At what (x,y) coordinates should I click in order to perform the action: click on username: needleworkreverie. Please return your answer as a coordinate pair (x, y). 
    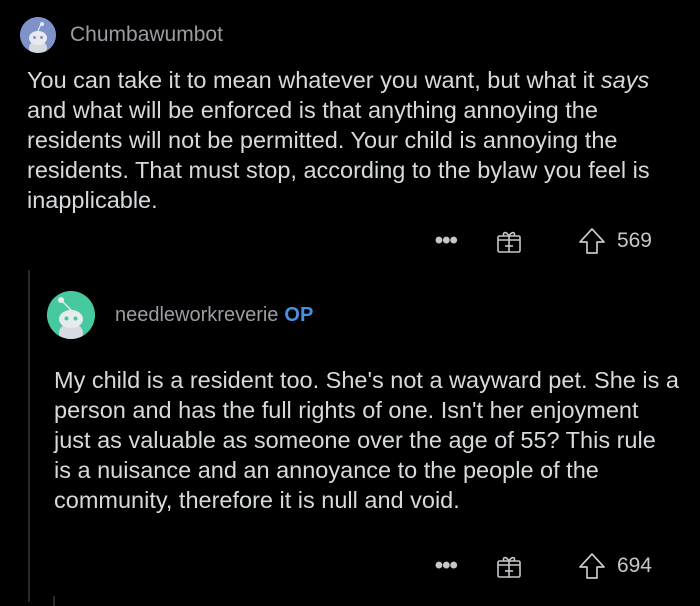
    Looking at the image, I should click on (196, 315).